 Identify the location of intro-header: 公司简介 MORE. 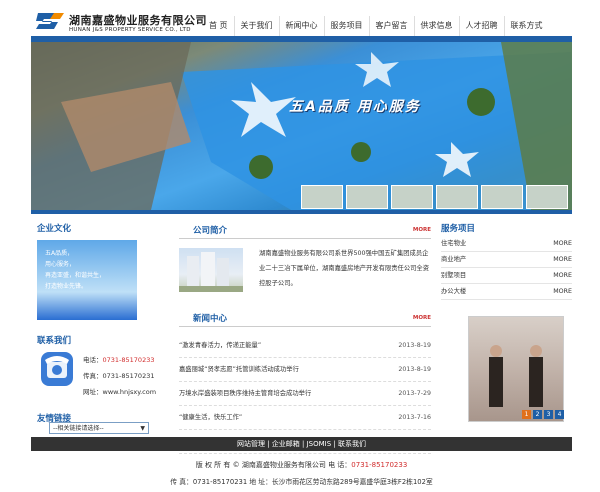
(305, 230).